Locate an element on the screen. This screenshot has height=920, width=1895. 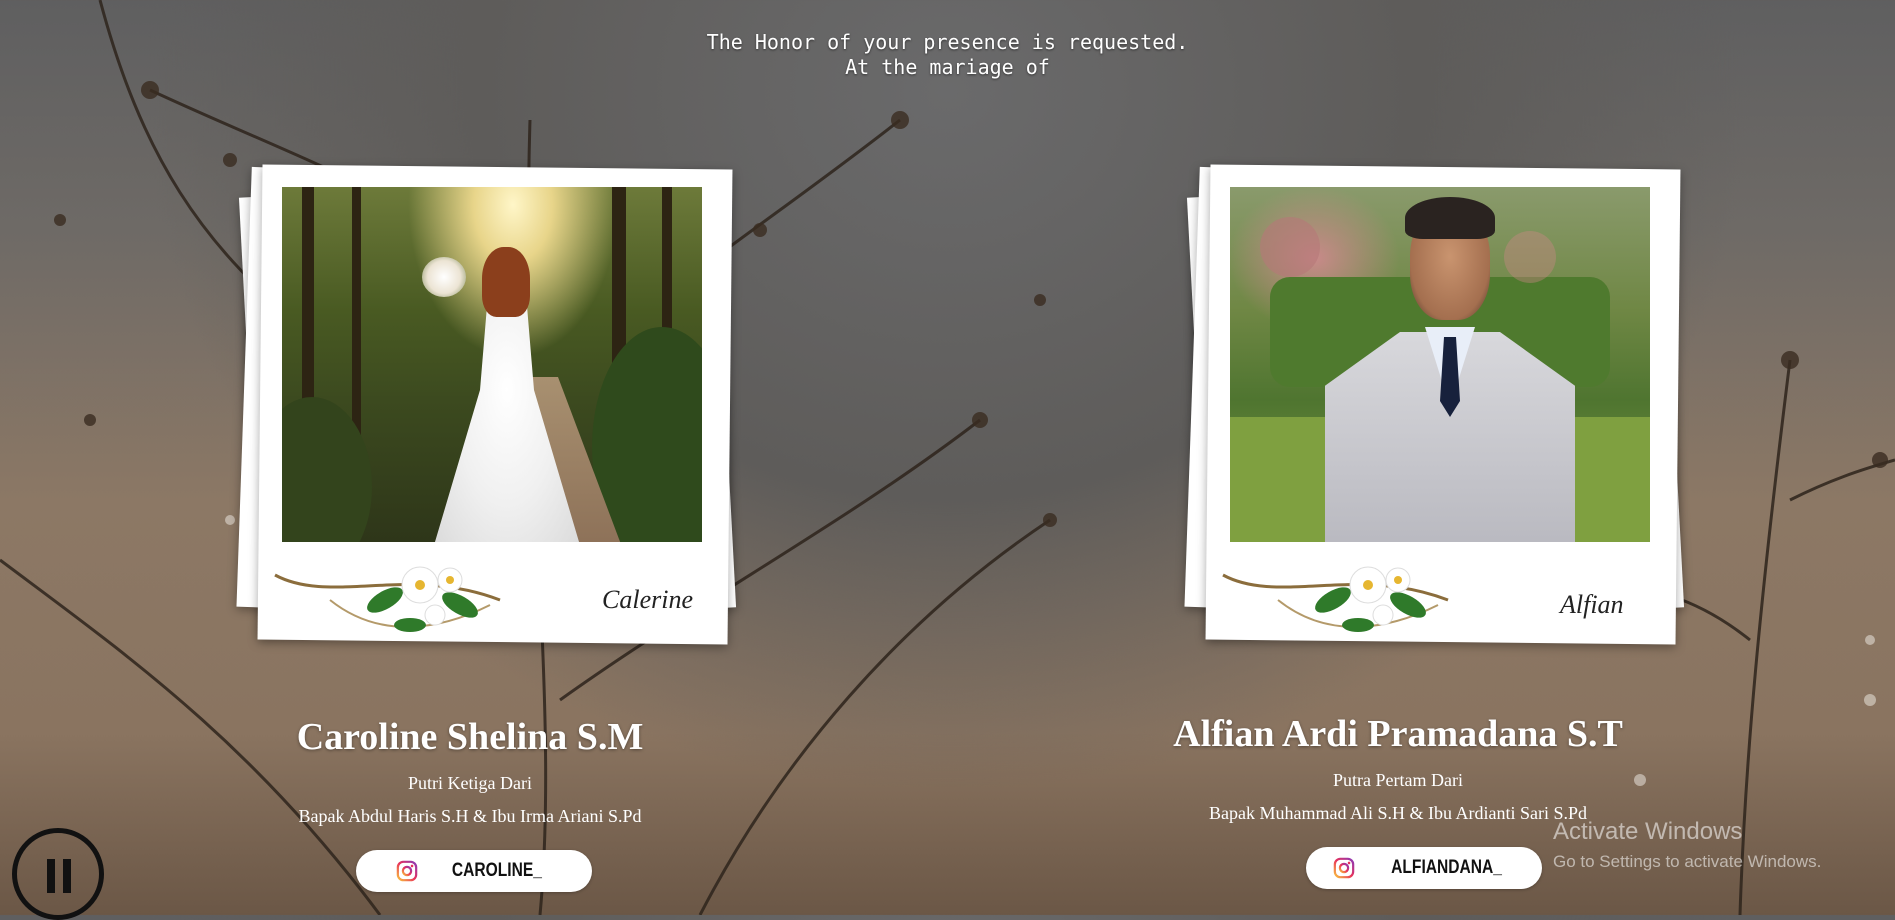
bride-photo is located at coordinates (492, 364).